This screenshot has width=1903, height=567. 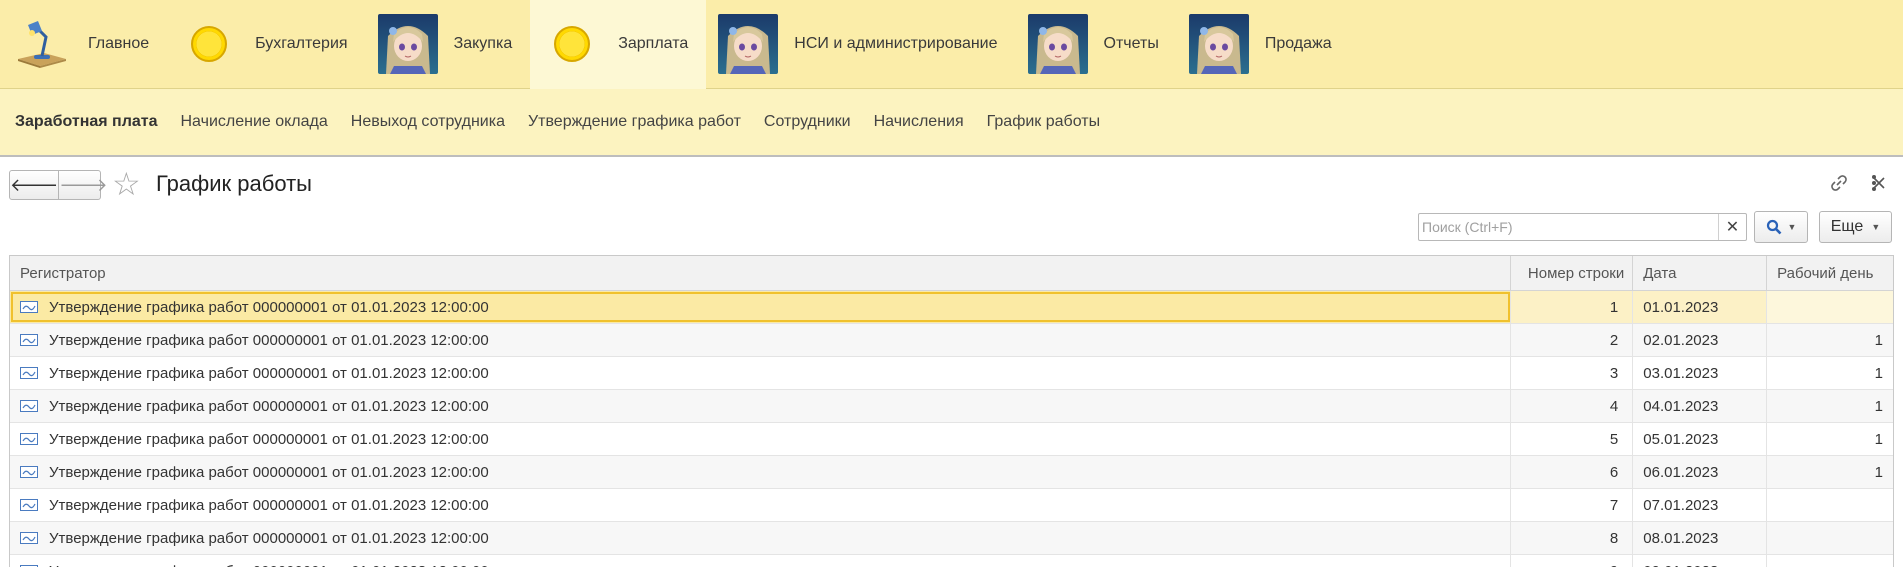 What do you see at coordinates (448, 44) in the screenshot?
I see `section-2: Закупка` at bounding box center [448, 44].